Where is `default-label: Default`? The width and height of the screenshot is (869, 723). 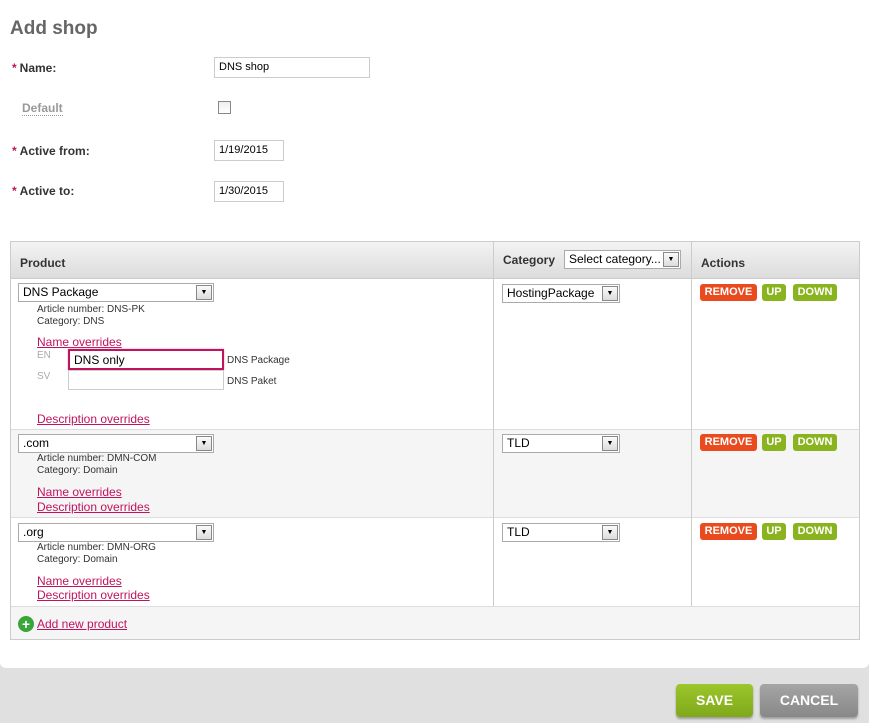
default-label: Default is located at coordinates (42, 108).